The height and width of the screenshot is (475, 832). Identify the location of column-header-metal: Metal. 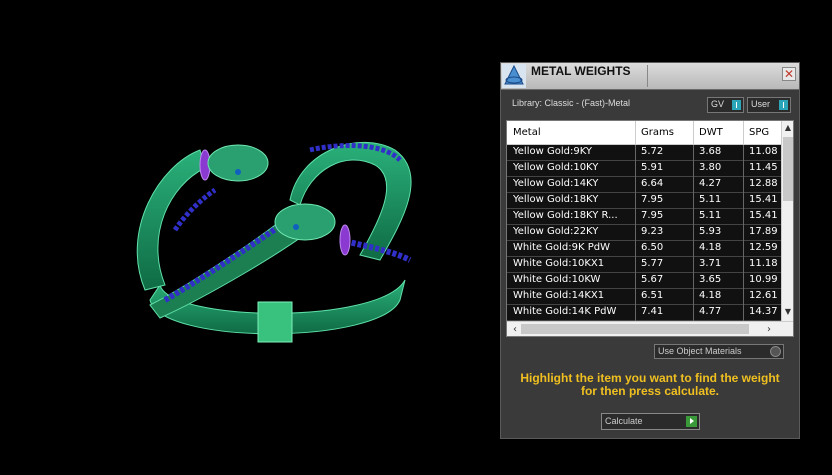
(527, 132).